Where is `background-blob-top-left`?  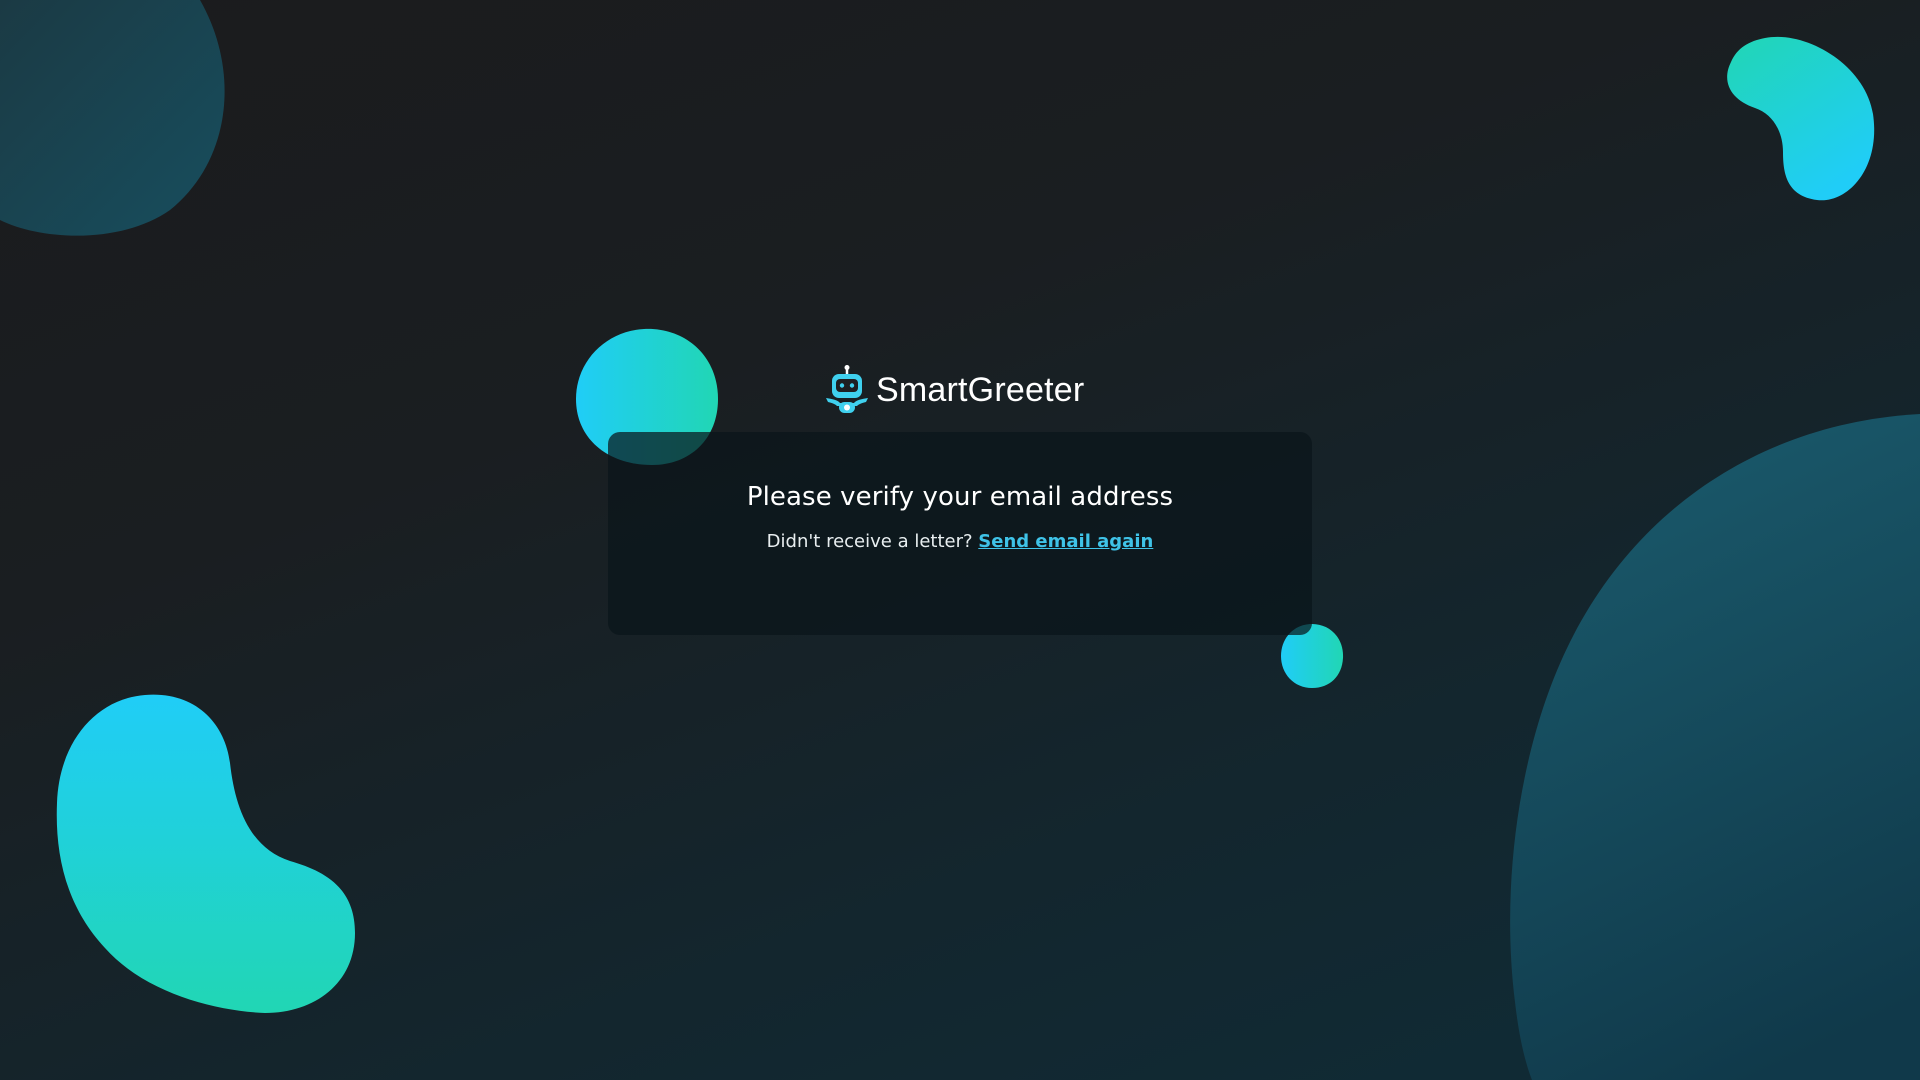
background-blob-top-left is located at coordinates (112, 118).